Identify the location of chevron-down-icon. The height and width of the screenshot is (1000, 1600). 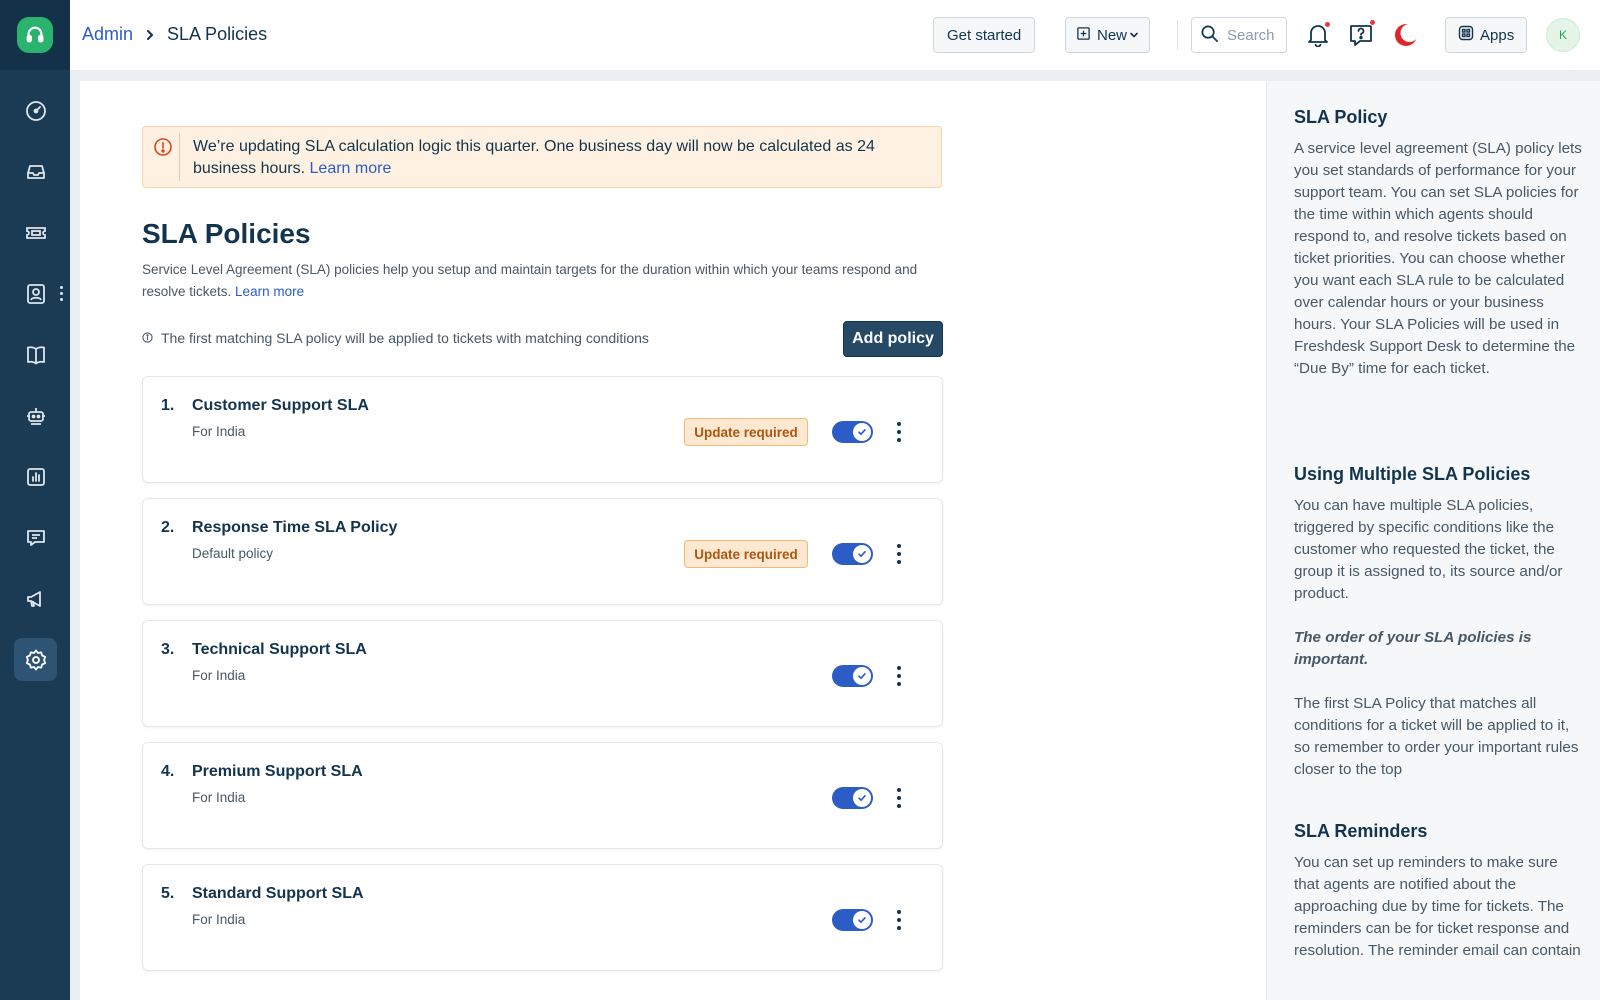
(1134, 35).